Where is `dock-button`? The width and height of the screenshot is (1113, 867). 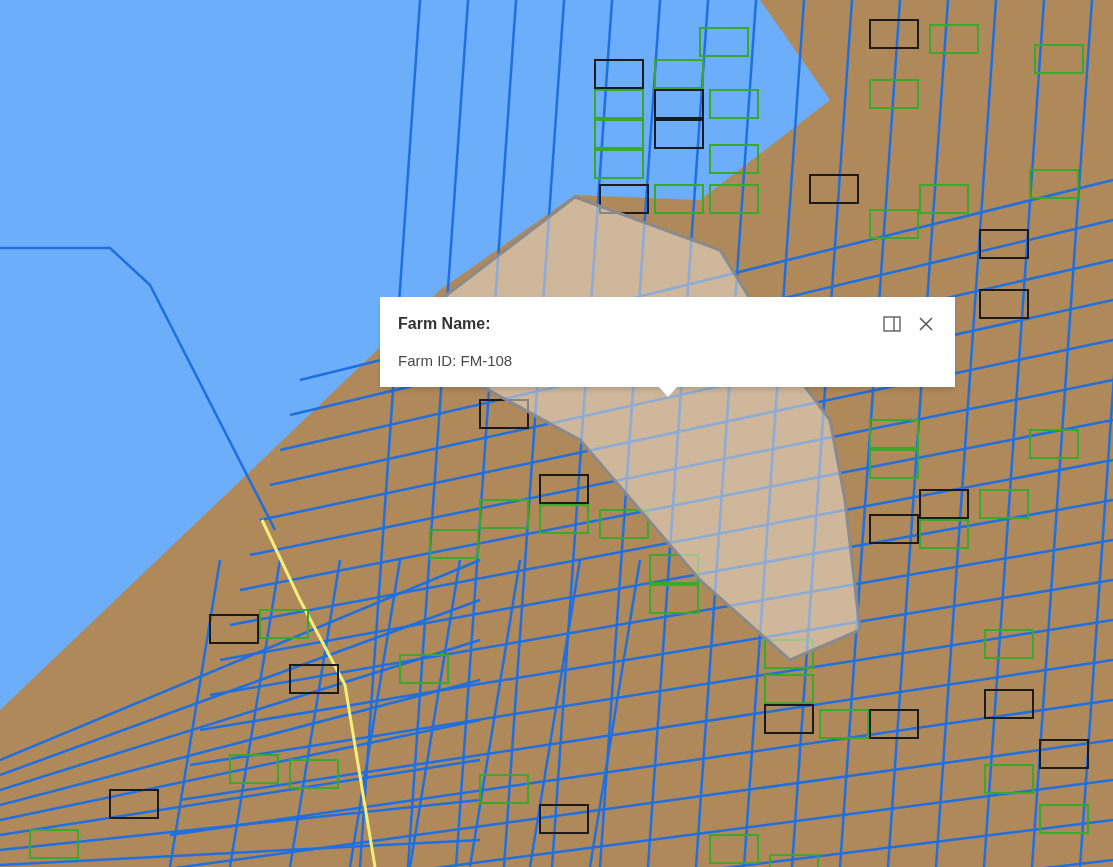
dock-button is located at coordinates (892, 324).